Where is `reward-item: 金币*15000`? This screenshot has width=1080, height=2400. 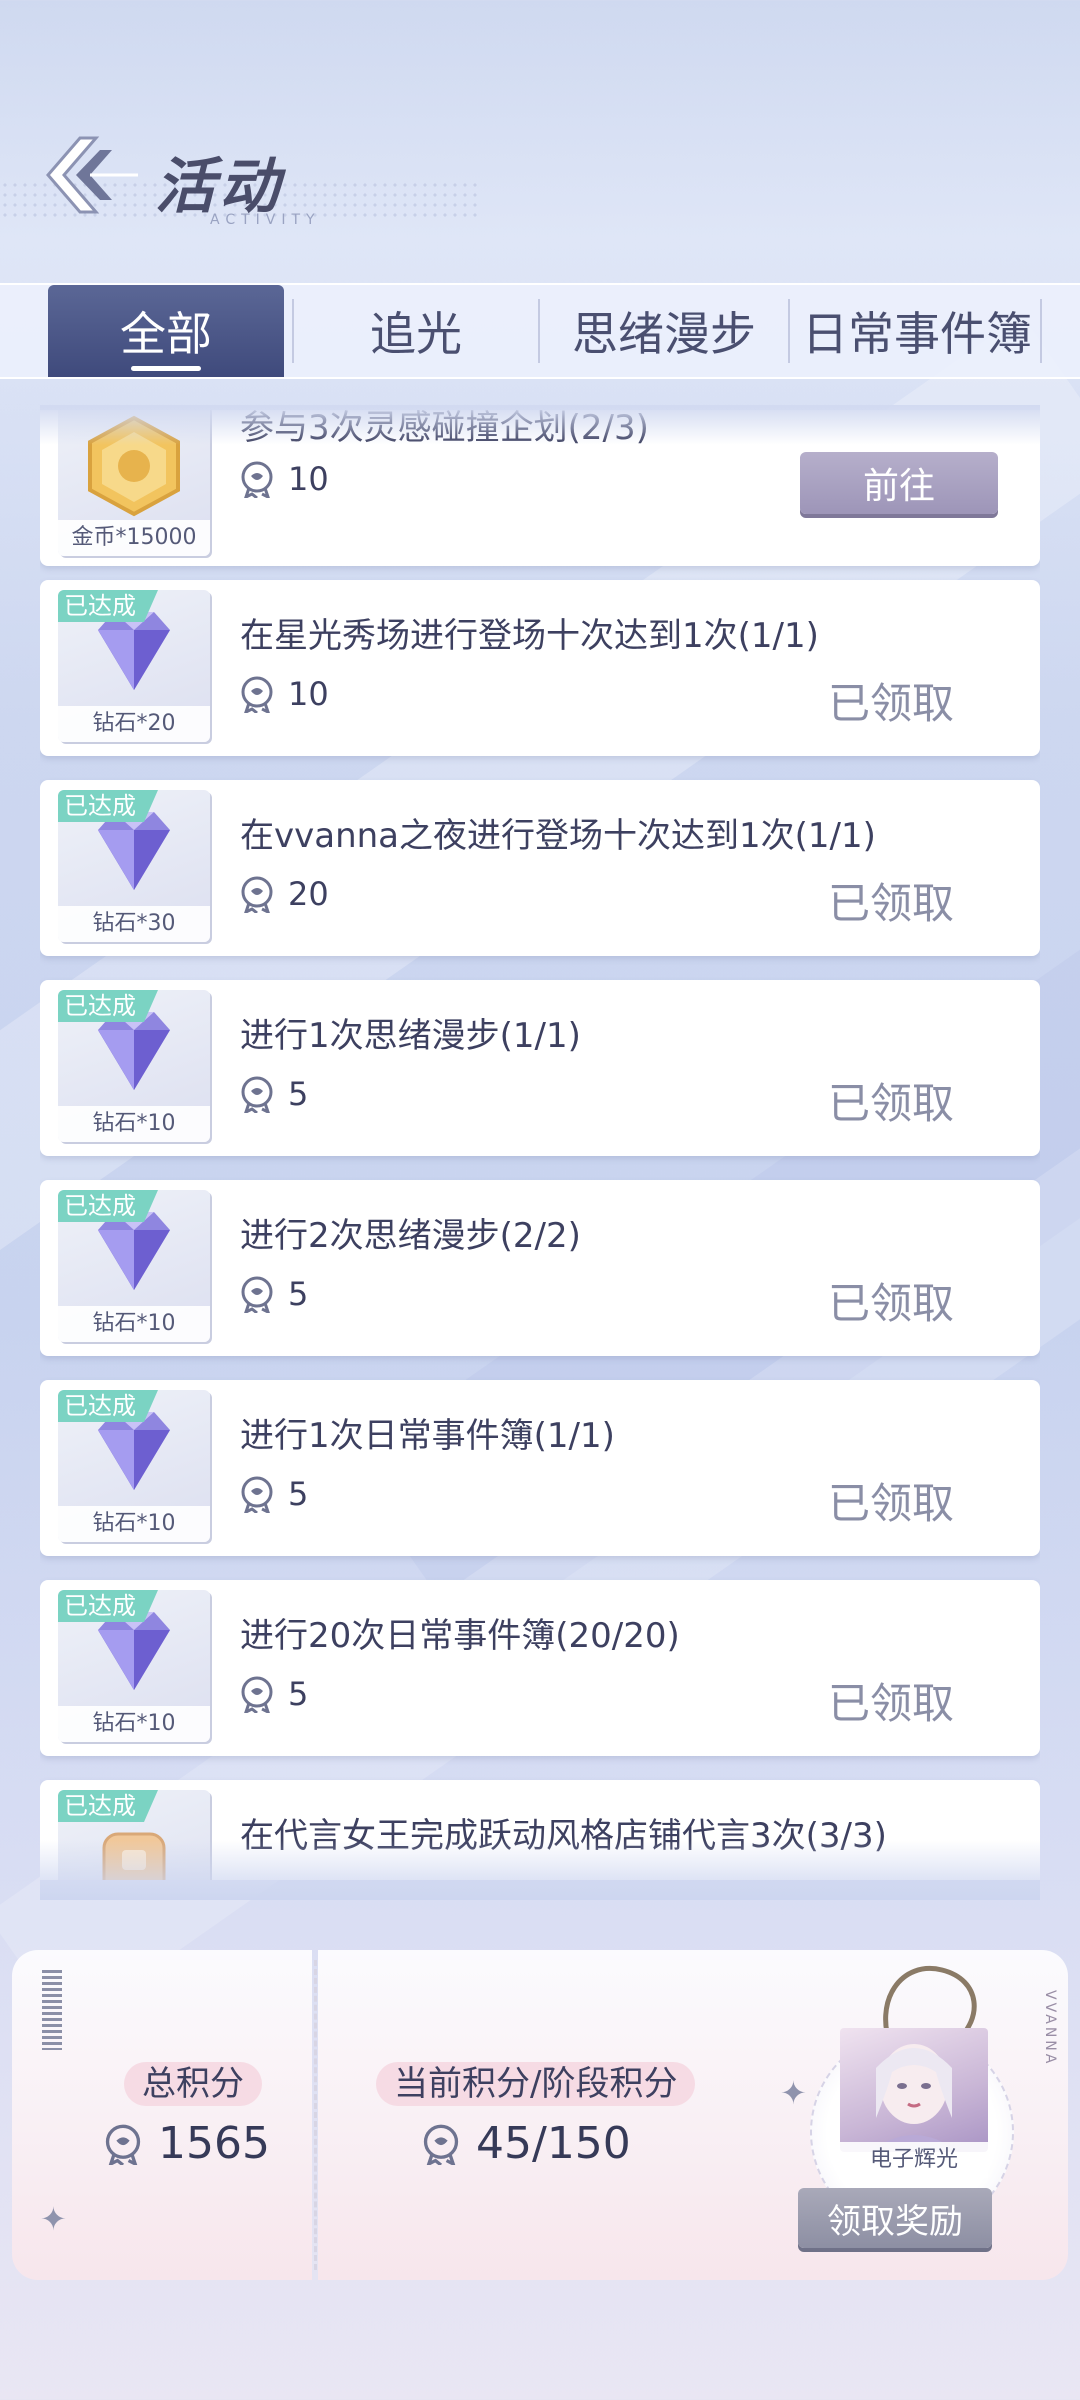
reward-item: 金币*15000 is located at coordinates (134, 483).